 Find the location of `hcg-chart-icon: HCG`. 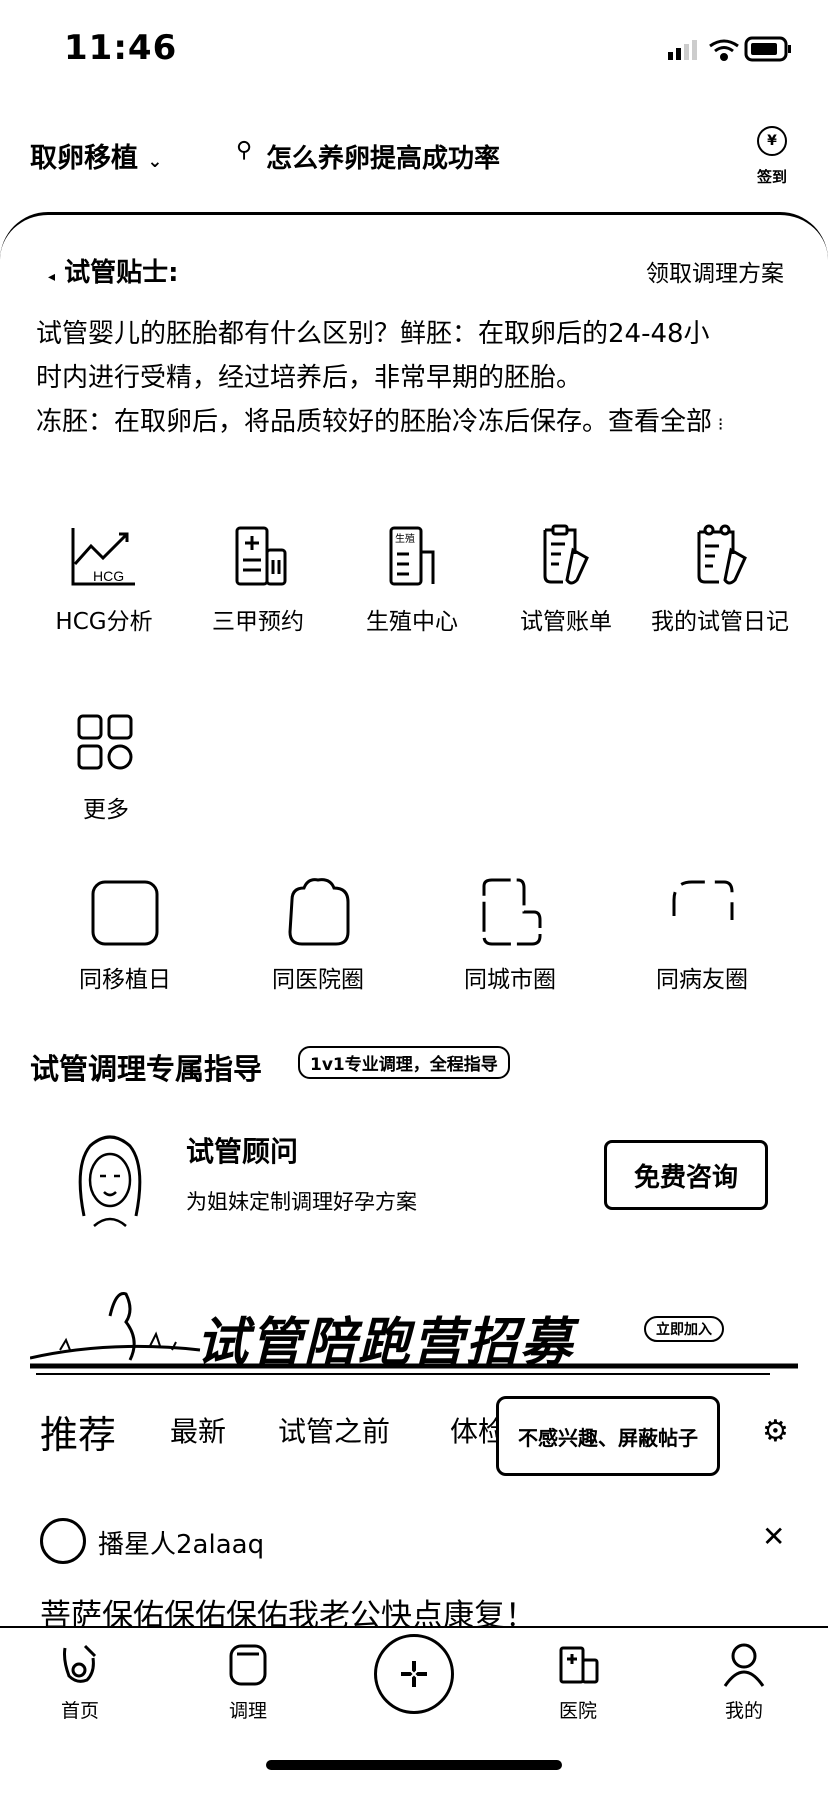

hcg-chart-icon: HCG is located at coordinates (103, 557).